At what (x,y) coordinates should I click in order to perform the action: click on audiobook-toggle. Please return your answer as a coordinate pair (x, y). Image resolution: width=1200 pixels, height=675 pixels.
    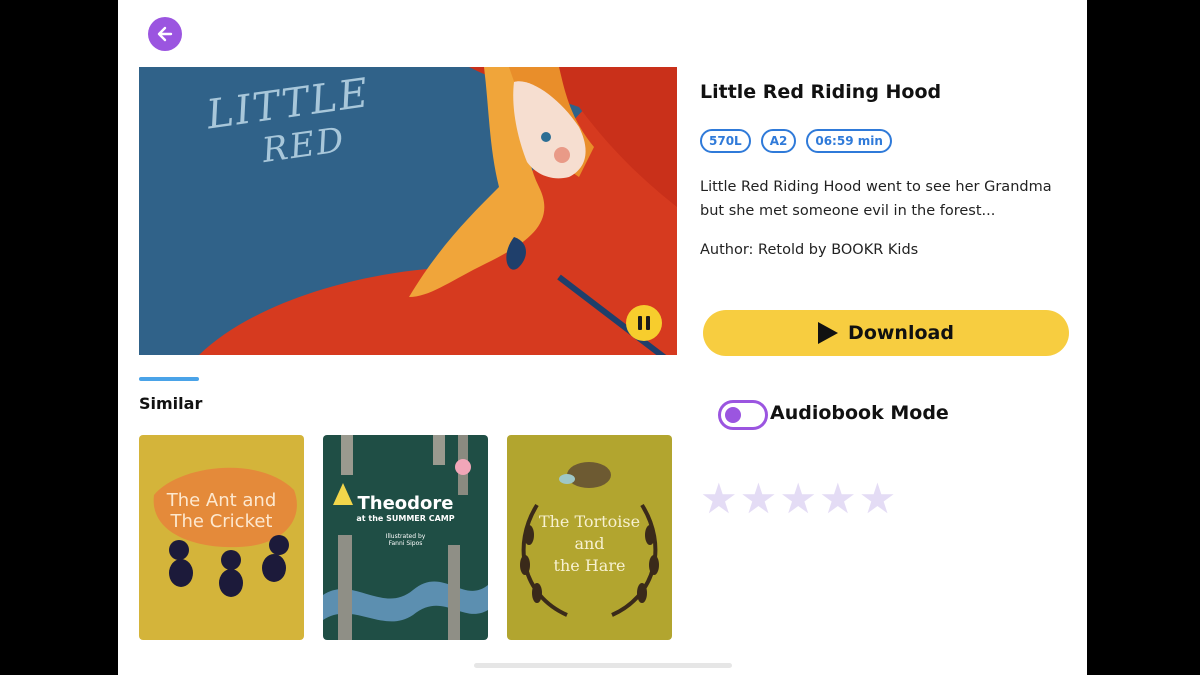
    Looking at the image, I should click on (743, 415).